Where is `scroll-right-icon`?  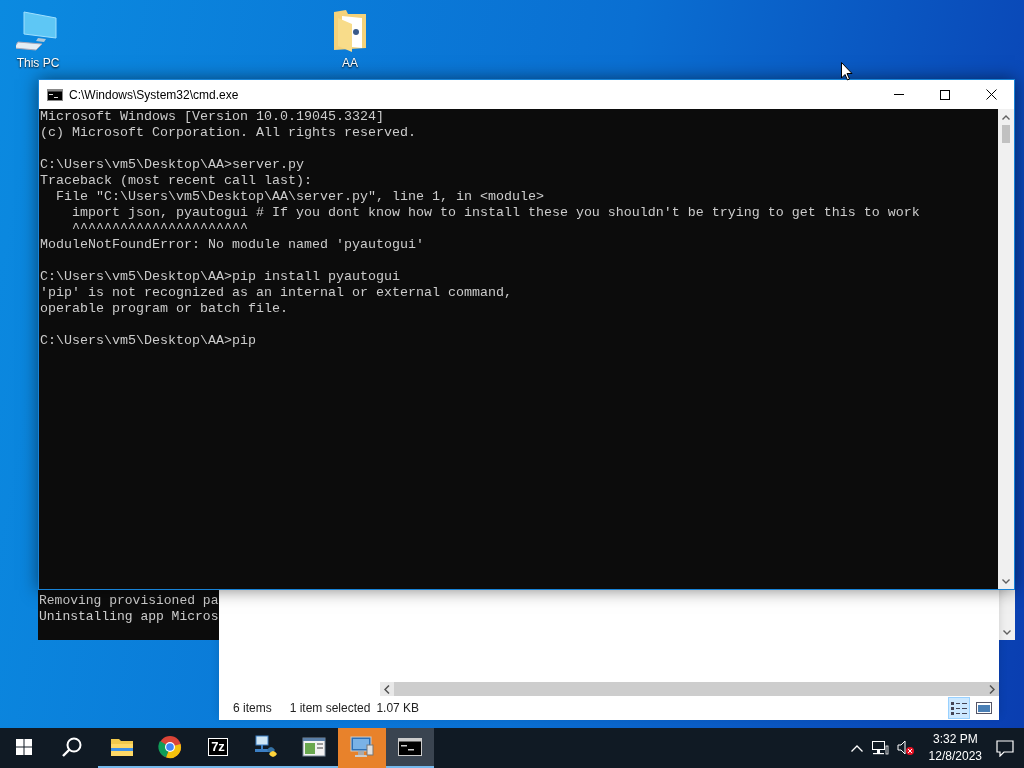
scroll-right-icon is located at coordinates (992, 689).